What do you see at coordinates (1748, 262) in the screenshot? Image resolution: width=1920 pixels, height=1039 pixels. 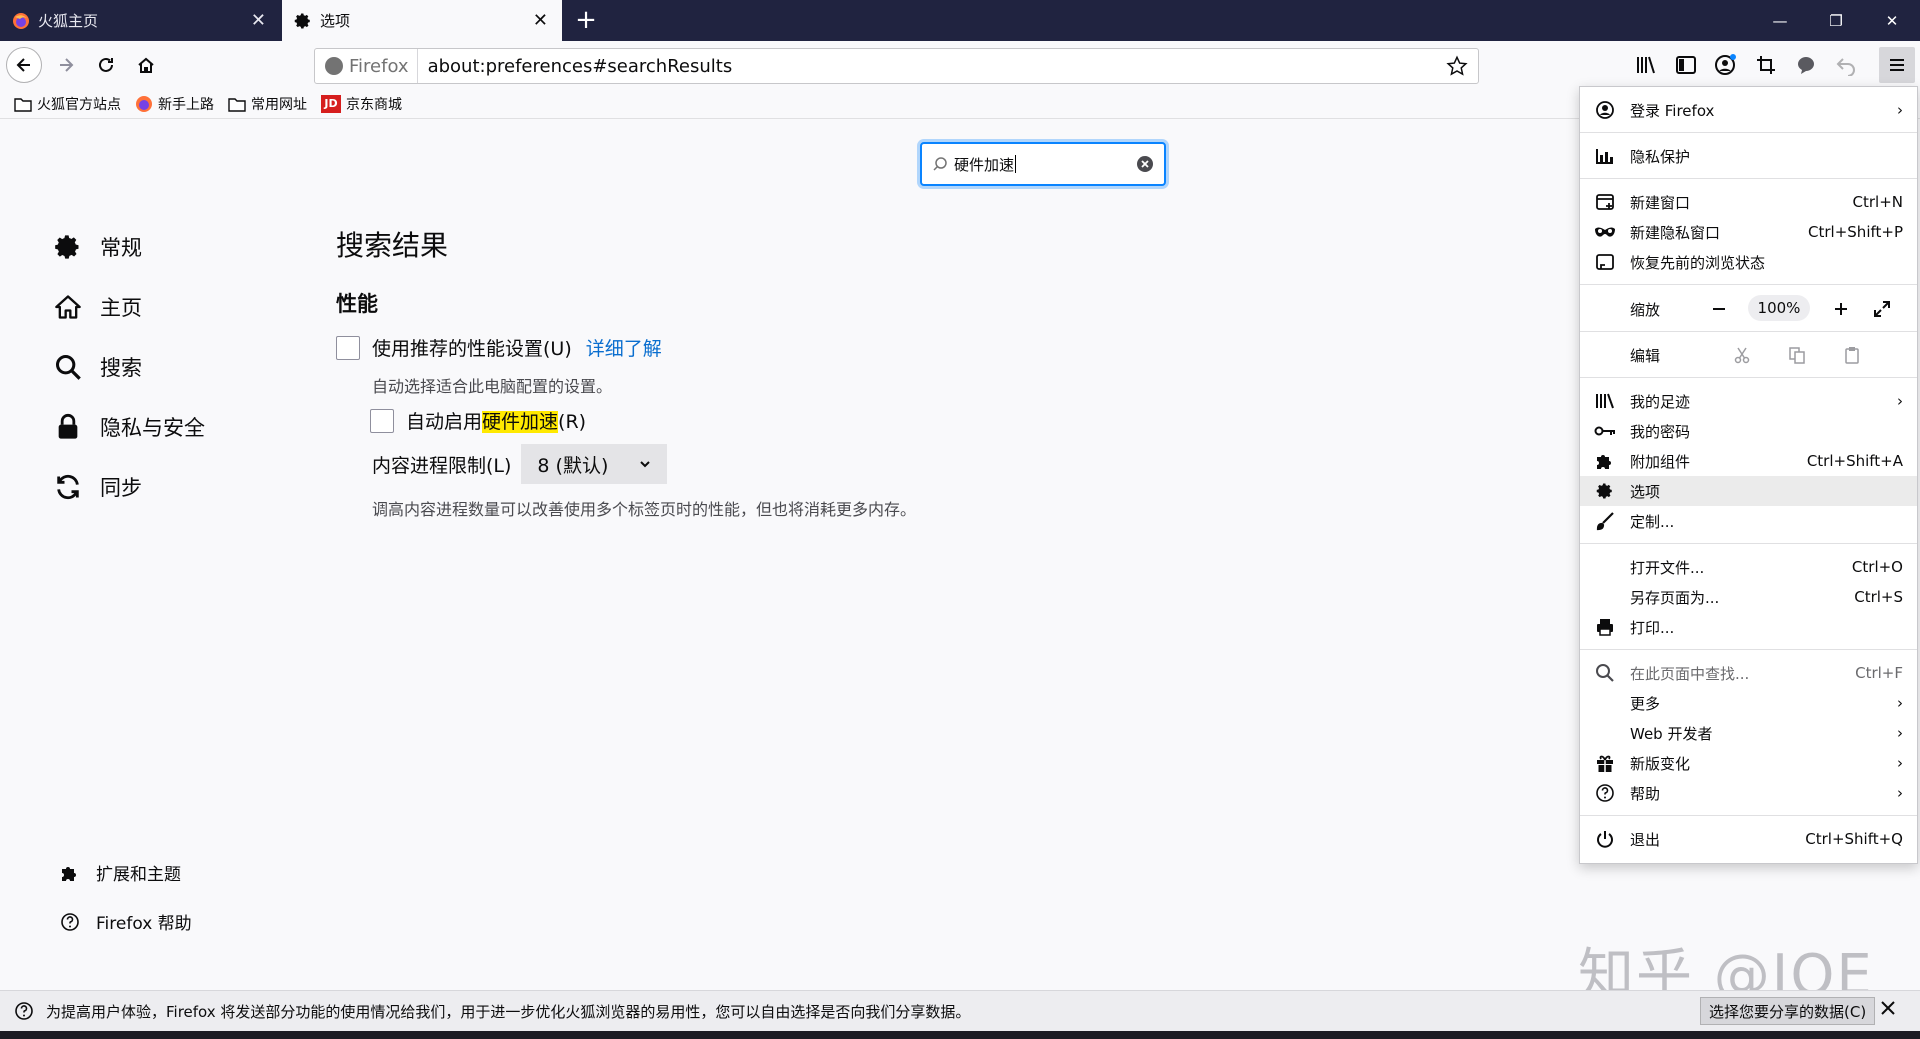 I see `menu-restore-session: 恢复先前的浏览状态` at bounding box center [1748, 262].